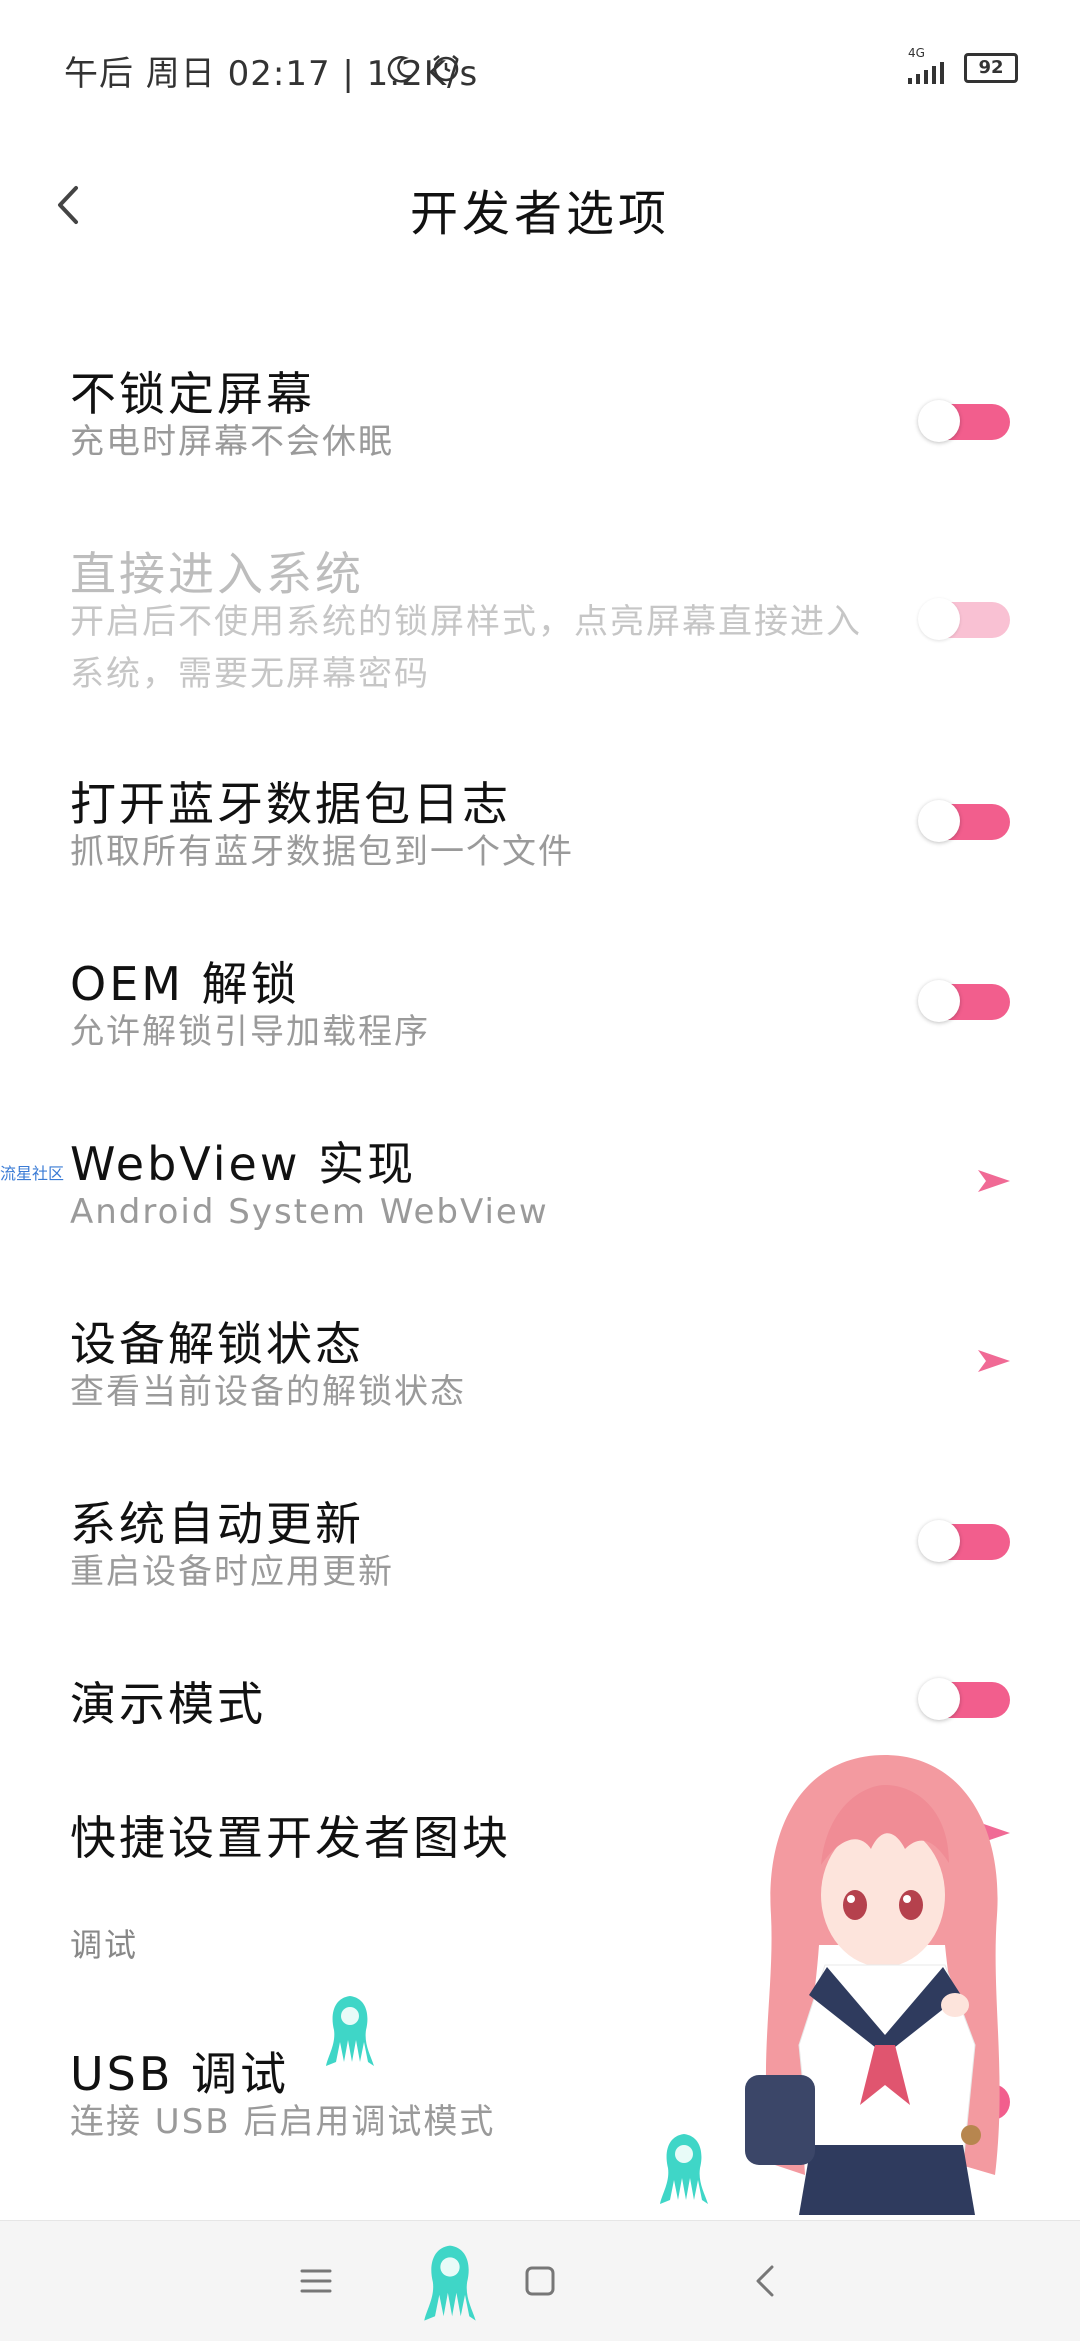 The image size is (1080, 2341). I want to click on setting-row-bluetooth-log: 打开蓝牙数据包日志 抓取所有蓝牙数据包到一个文件, so click(540, 825).